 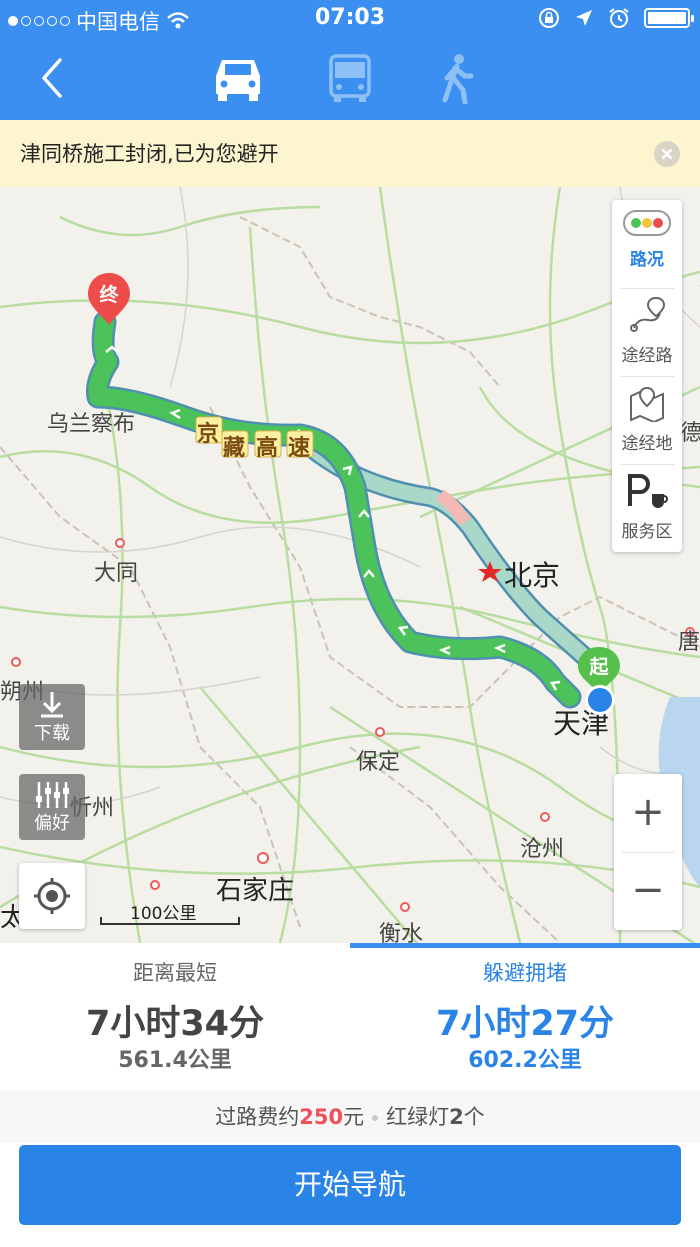 I want to click on locate-icon, so click(x=52, y=896).